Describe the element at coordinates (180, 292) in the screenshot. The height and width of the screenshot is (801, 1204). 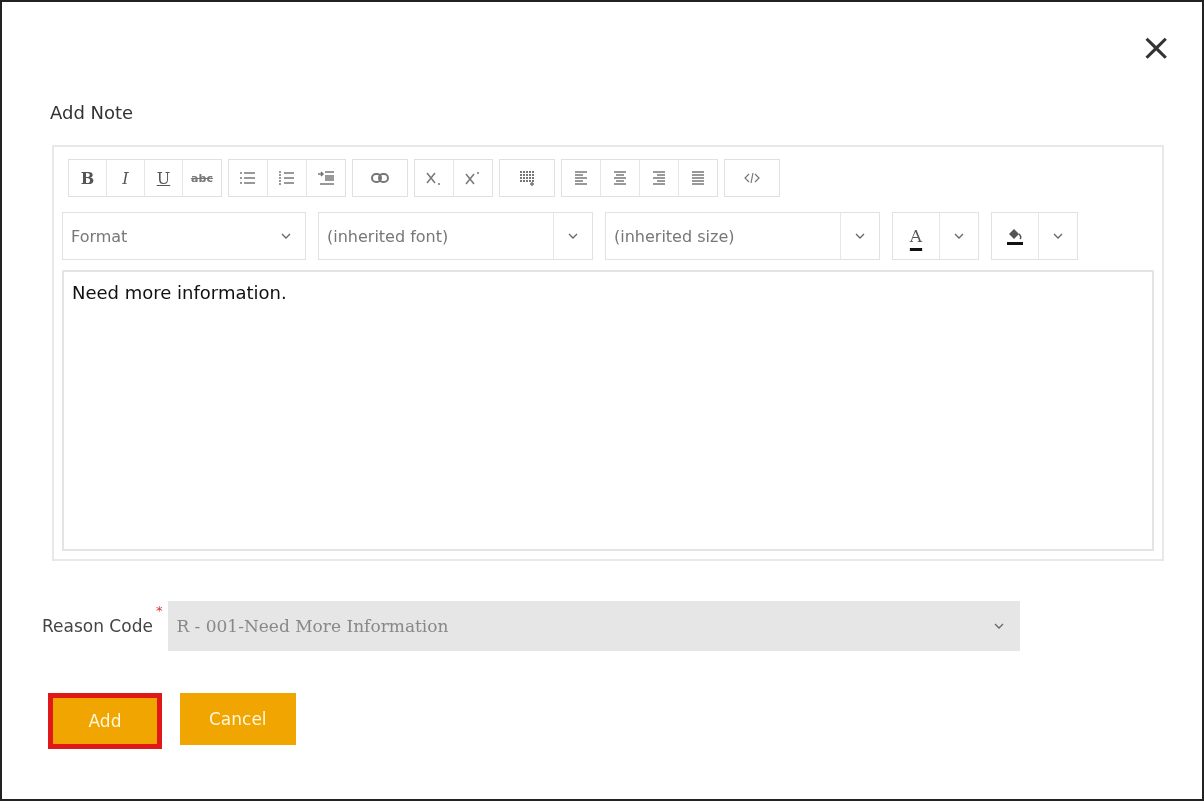
I see `note-text: Need more information.` at that location.